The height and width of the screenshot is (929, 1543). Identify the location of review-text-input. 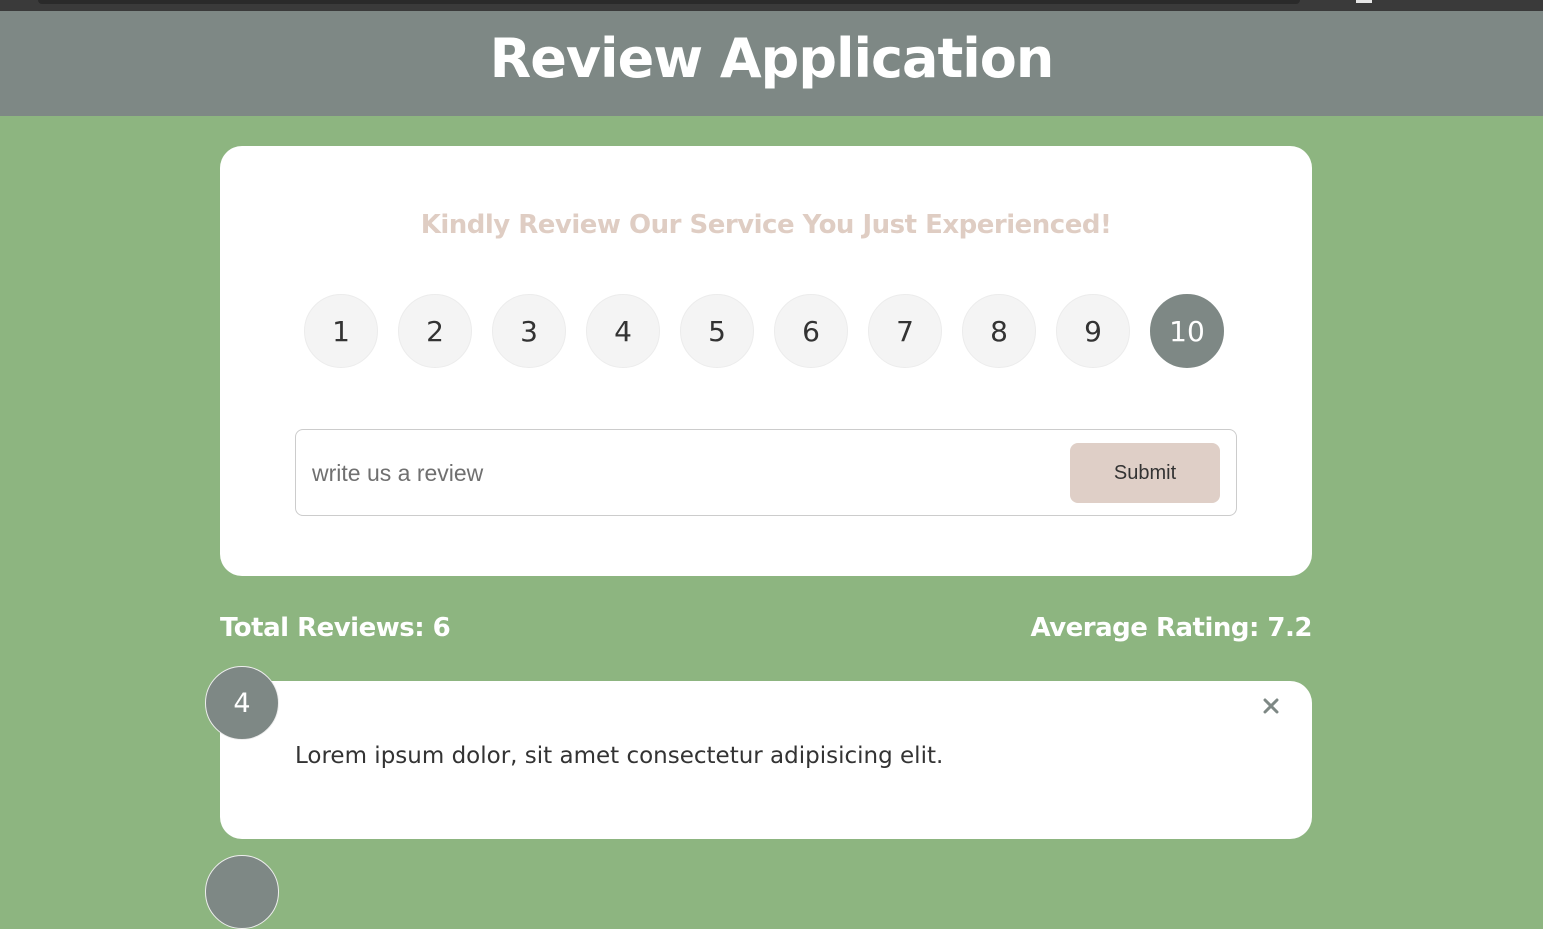
(682, 473).